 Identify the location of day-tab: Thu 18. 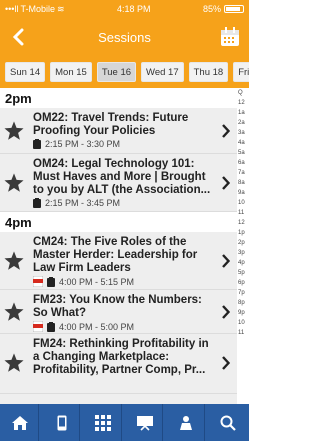
(208, 72).